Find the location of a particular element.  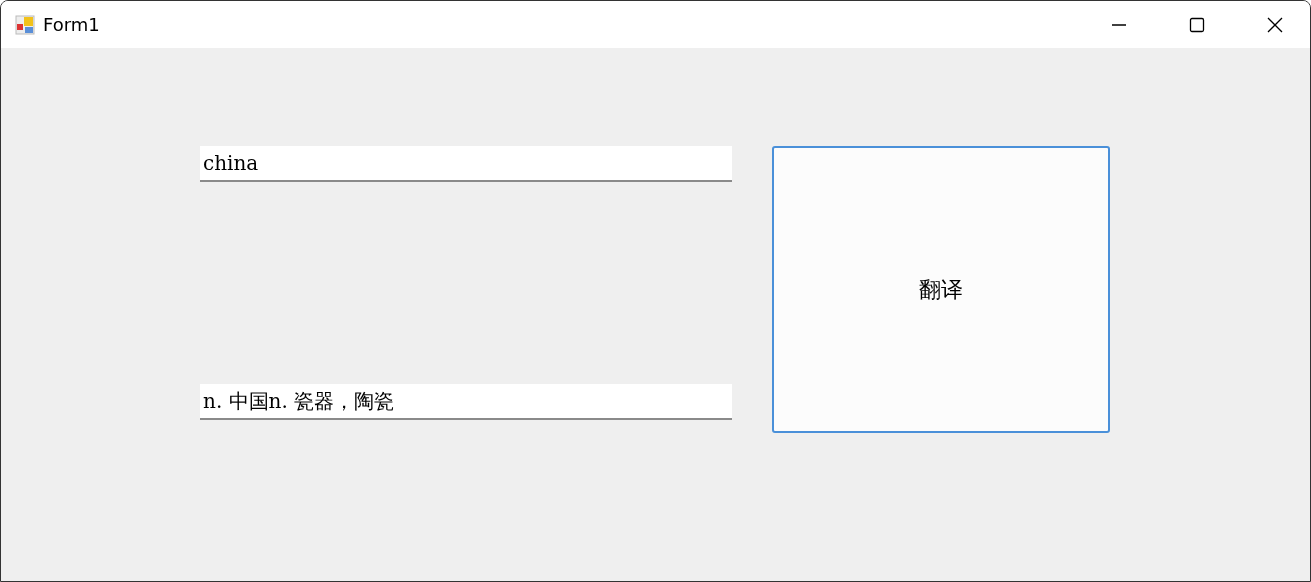

window-title: Form1 is located at coordinates (71, 24).